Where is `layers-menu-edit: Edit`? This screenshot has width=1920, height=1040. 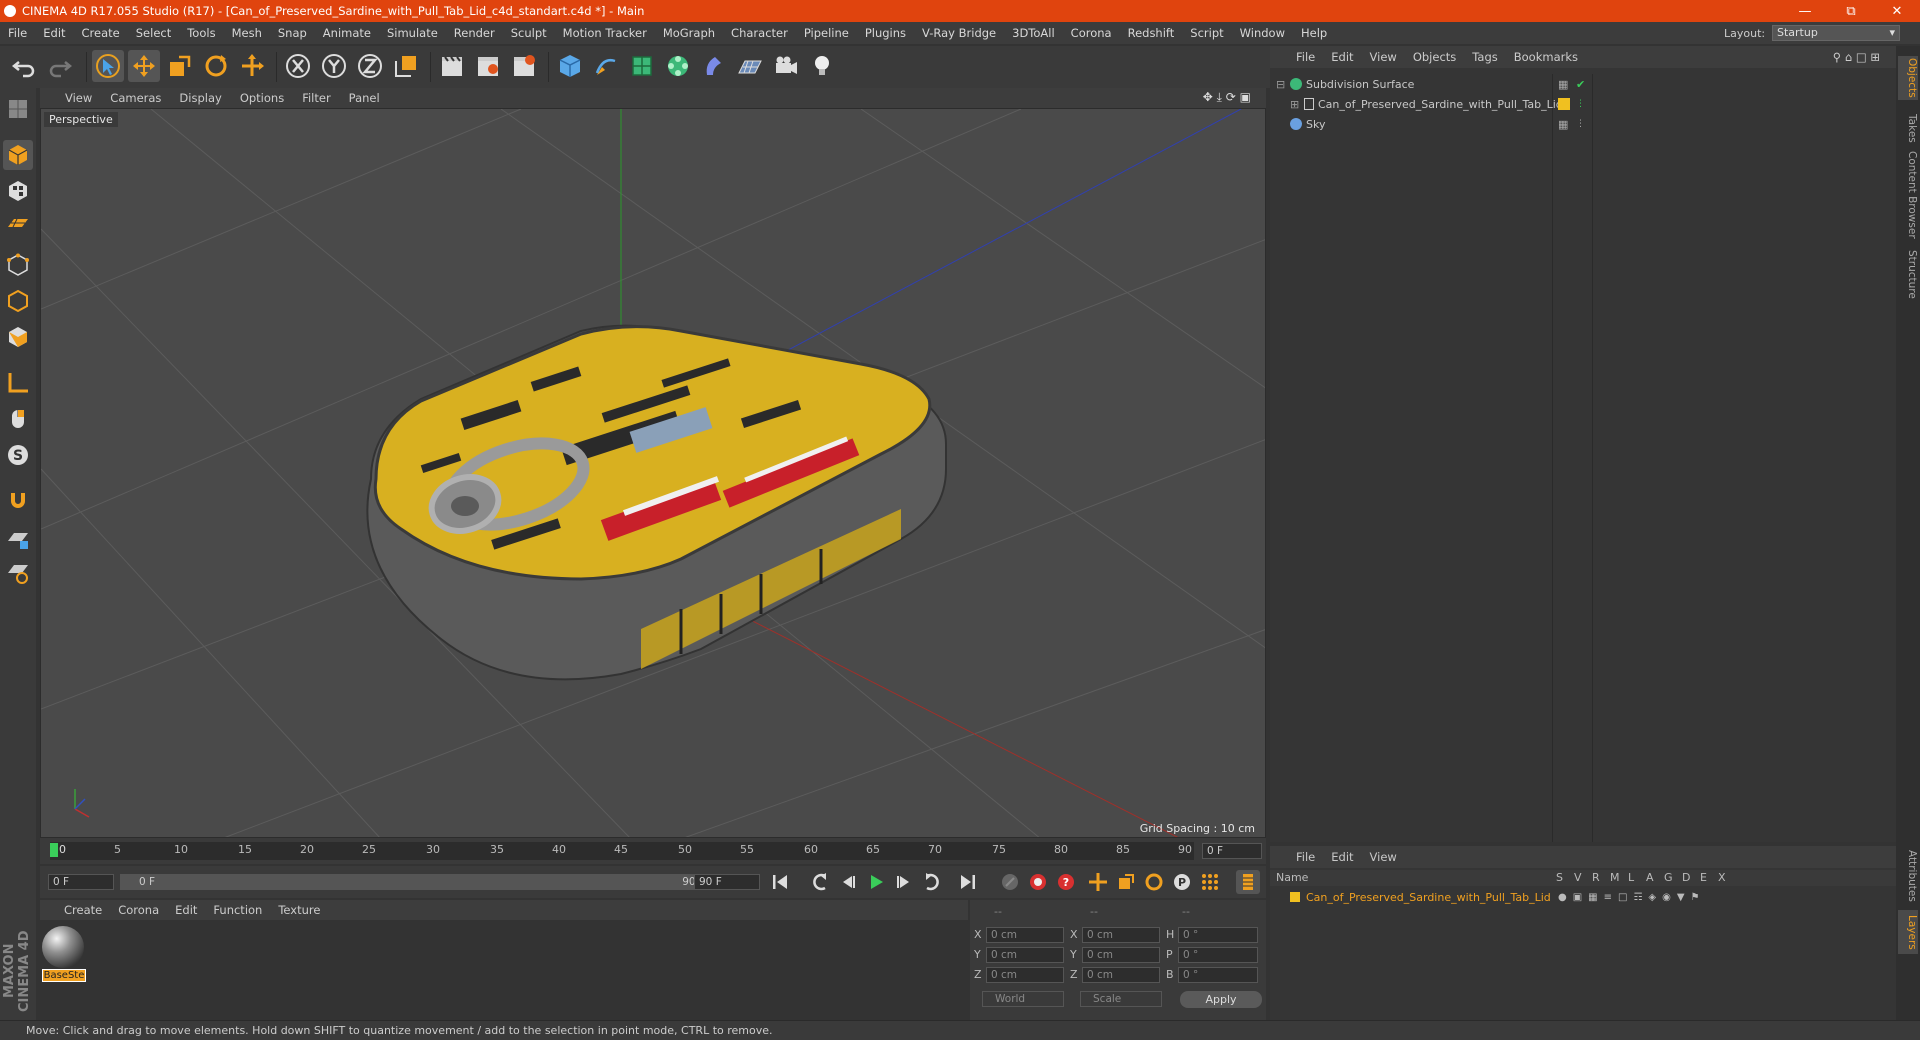 layers-menu-edit: Edit is located at coordinates (1342, 857).